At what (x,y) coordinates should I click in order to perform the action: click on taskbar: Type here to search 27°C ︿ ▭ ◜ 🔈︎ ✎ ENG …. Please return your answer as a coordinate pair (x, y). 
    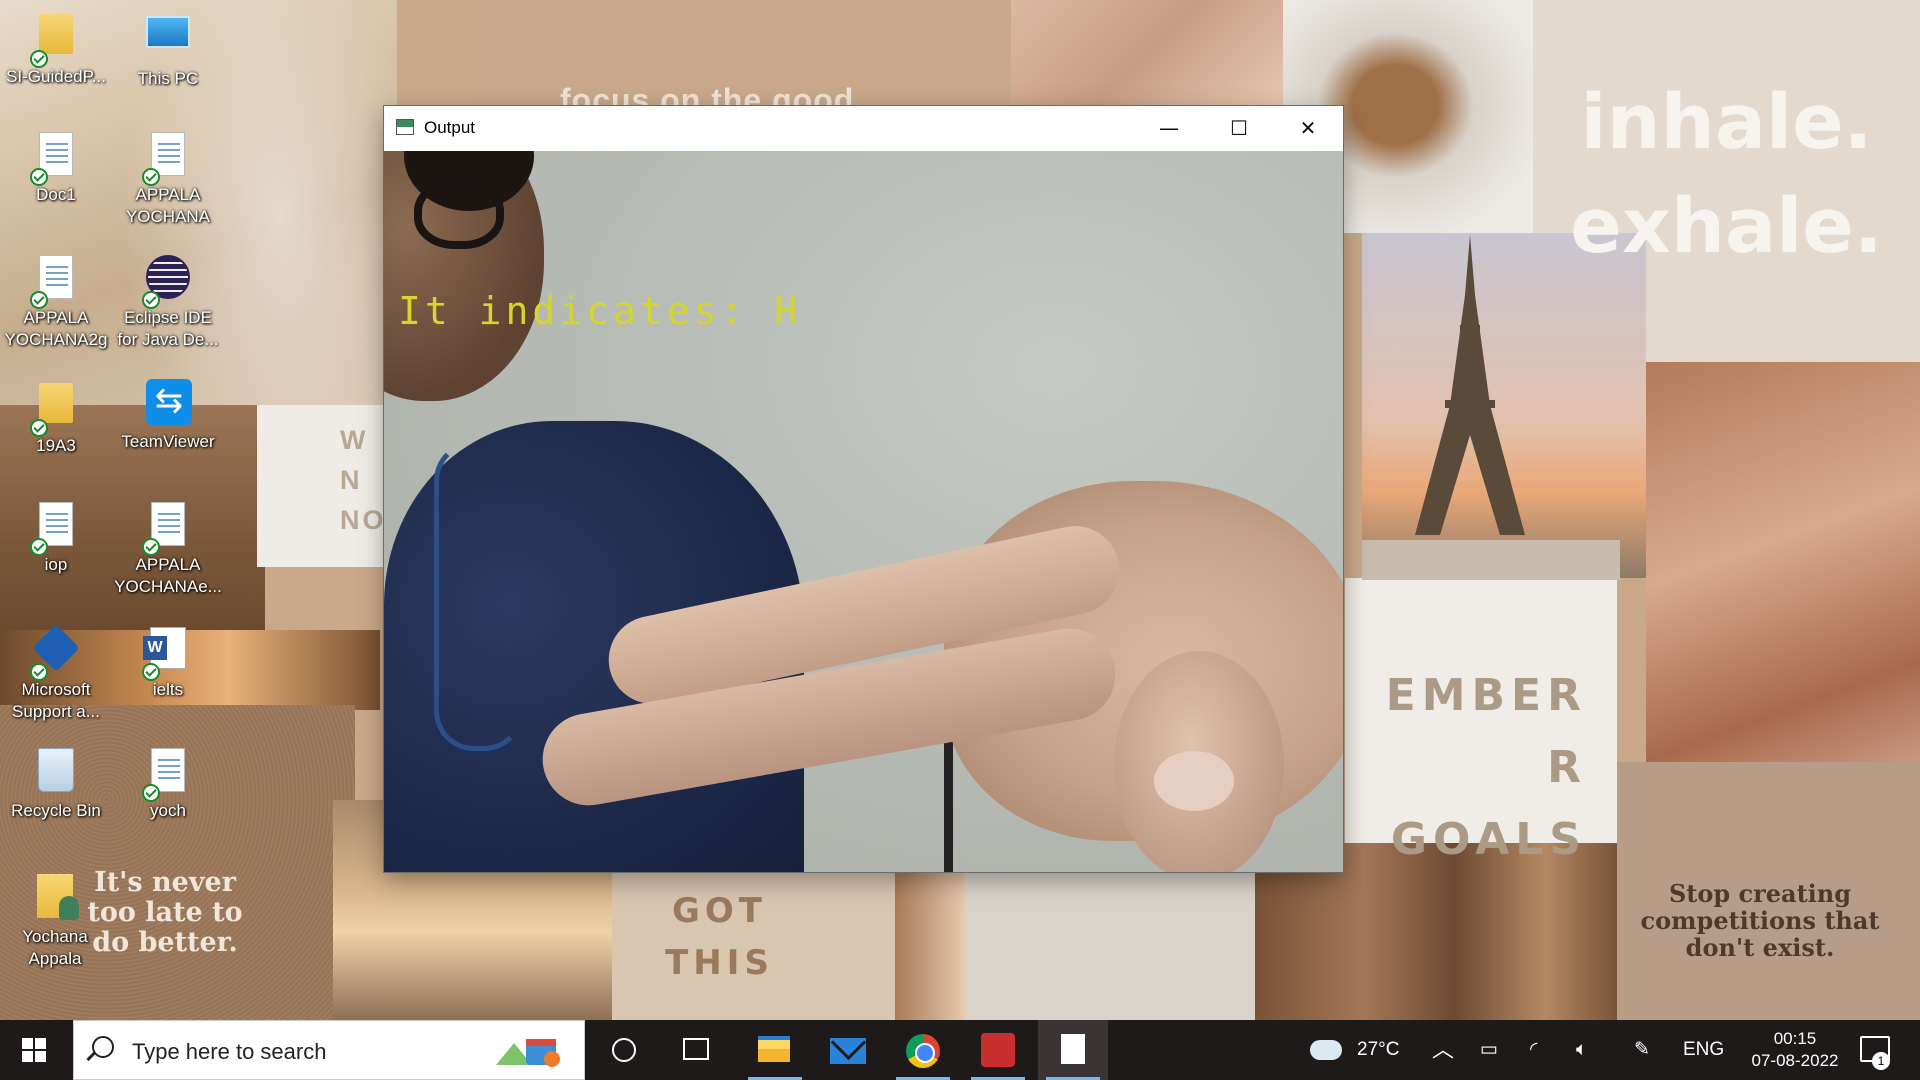
    Looking at the image, I should click on (960, 1050).